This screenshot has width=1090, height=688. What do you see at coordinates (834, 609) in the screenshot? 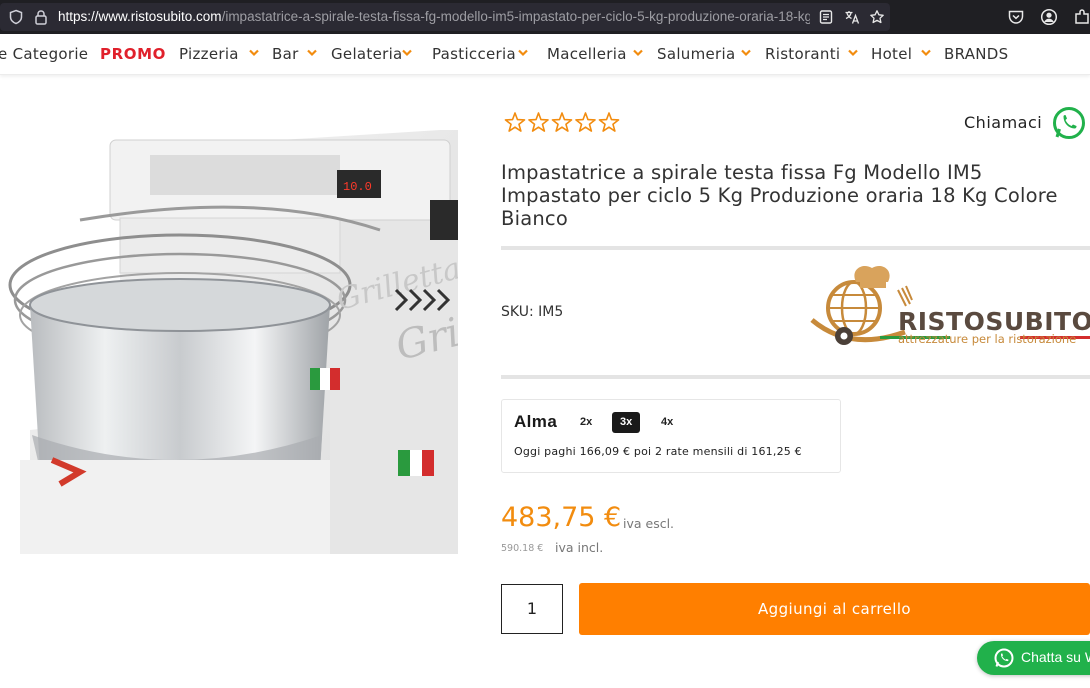
I see `add-to-cart-button: Aggiungi al carrello` at bounding box center [834, 609].